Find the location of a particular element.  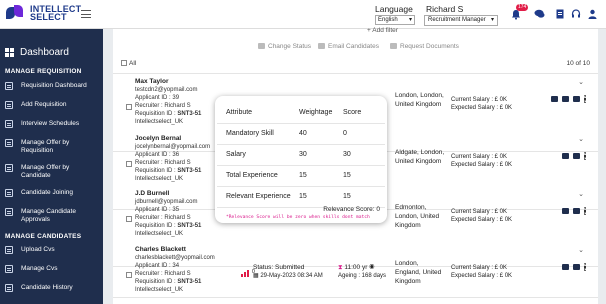

add-filter-button: + Add filter is located at coordinates (382, 30).